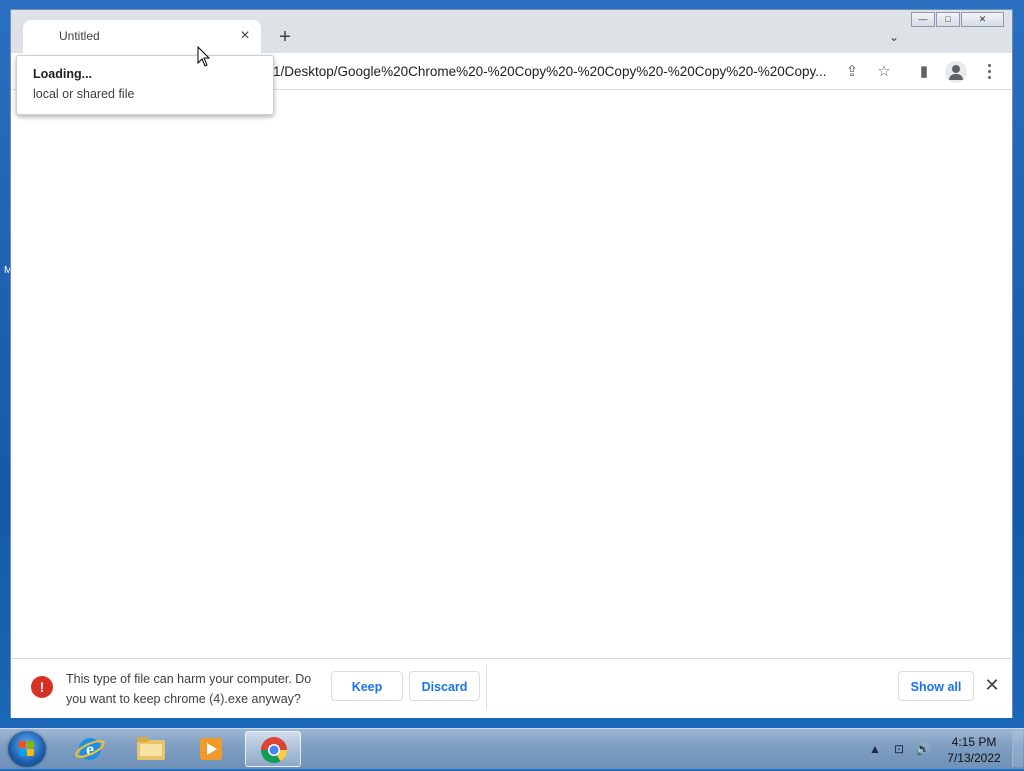  What do you see at coordinates (211, 749) in the screenshot?
I see `media-player-taskbar-icon` at bounding box center [211, 749].